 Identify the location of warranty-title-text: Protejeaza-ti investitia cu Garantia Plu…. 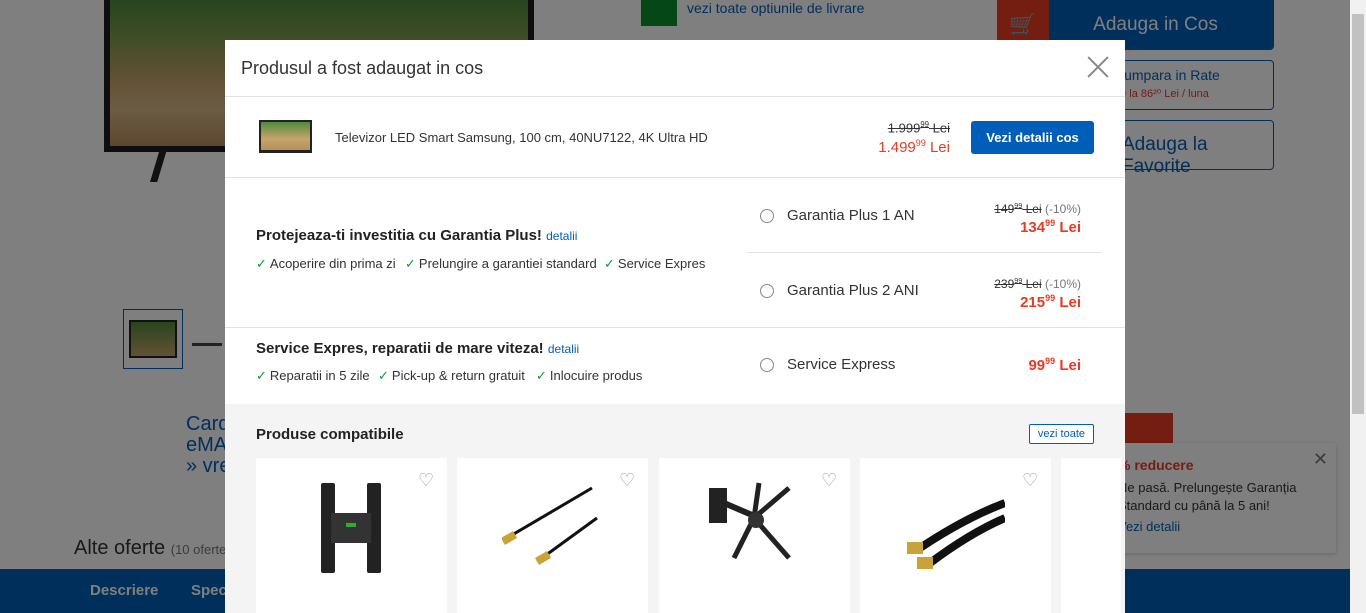
(399, 235).